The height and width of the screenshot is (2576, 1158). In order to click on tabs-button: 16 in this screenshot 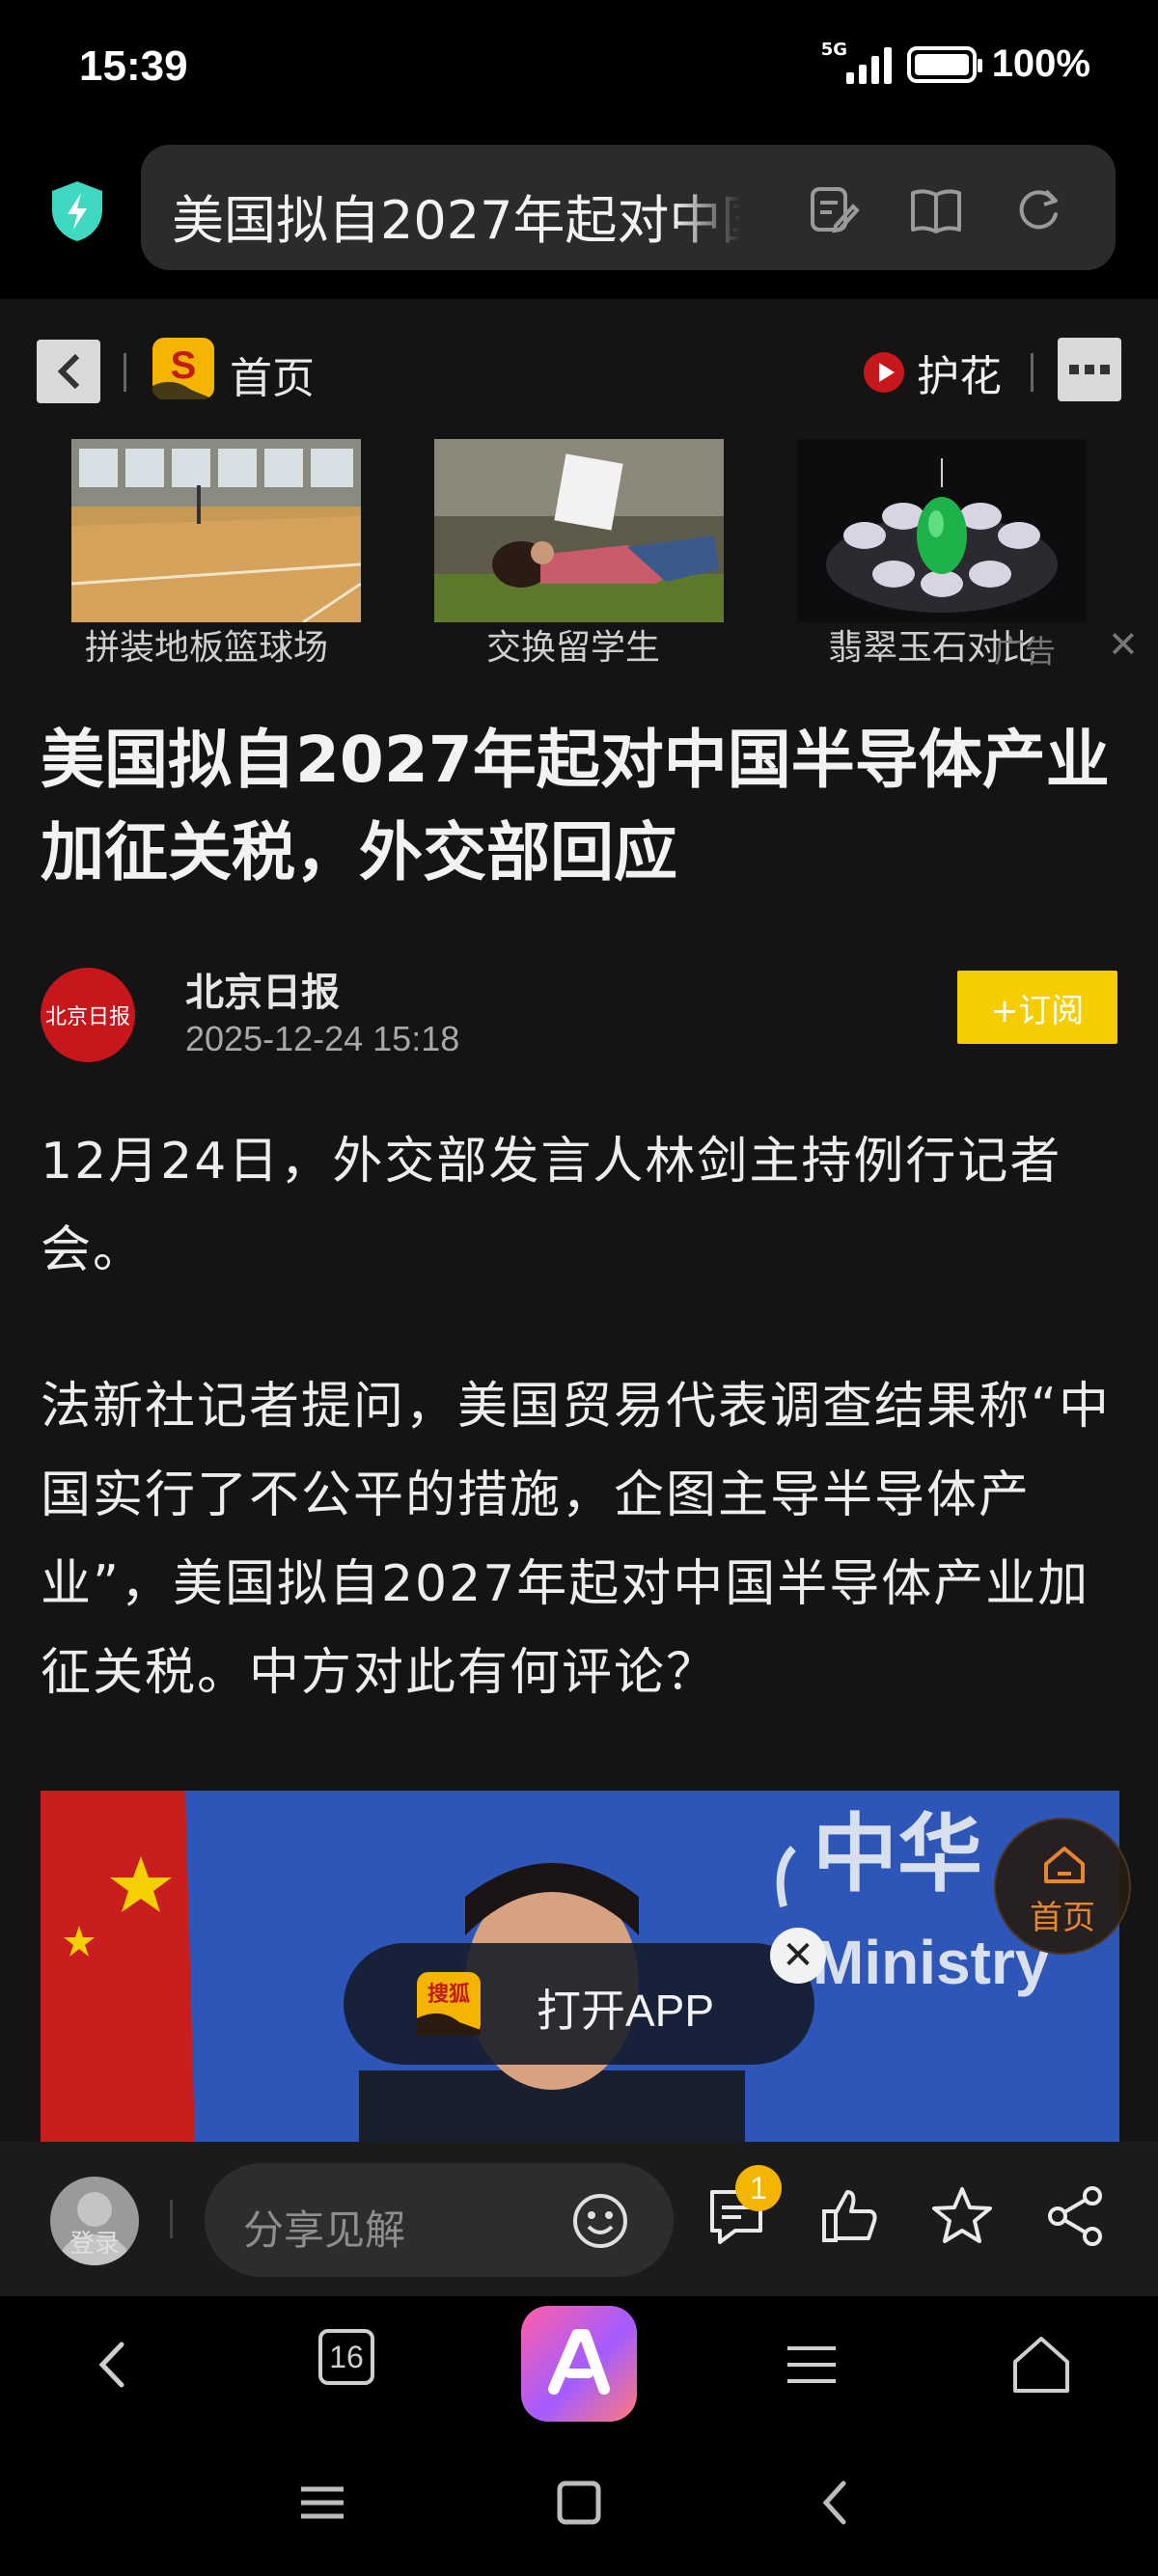, I will do `click(346, 2357)`.